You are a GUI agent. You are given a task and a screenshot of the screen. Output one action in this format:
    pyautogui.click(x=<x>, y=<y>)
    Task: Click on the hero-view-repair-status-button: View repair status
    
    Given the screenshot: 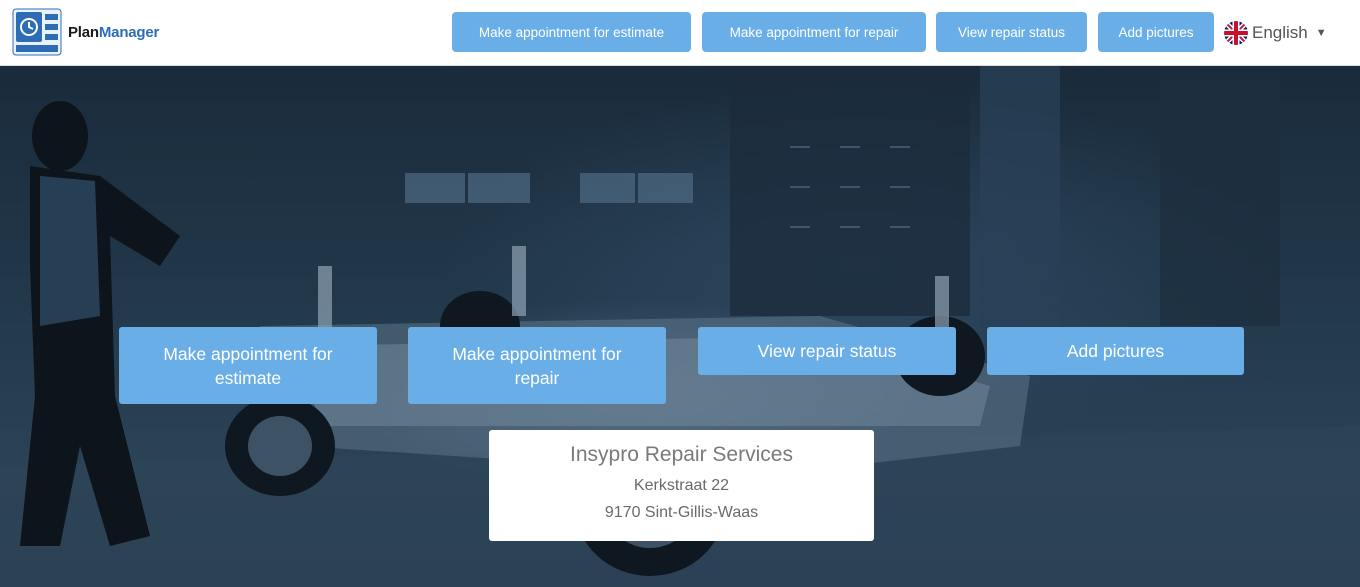 What is the action you would take?
    pyautogui.click(x=827, y=351)
    